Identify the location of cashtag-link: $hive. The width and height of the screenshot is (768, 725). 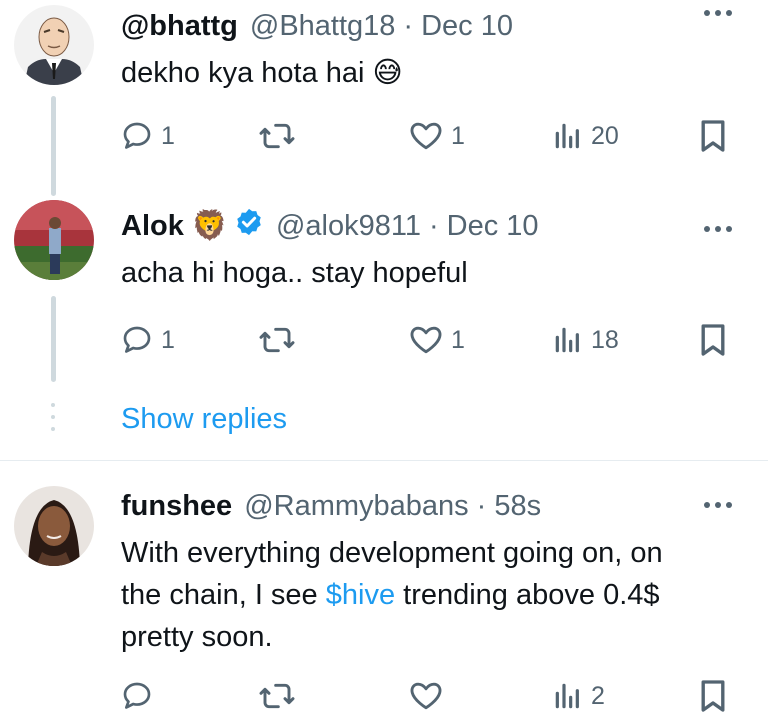
(360, 595).